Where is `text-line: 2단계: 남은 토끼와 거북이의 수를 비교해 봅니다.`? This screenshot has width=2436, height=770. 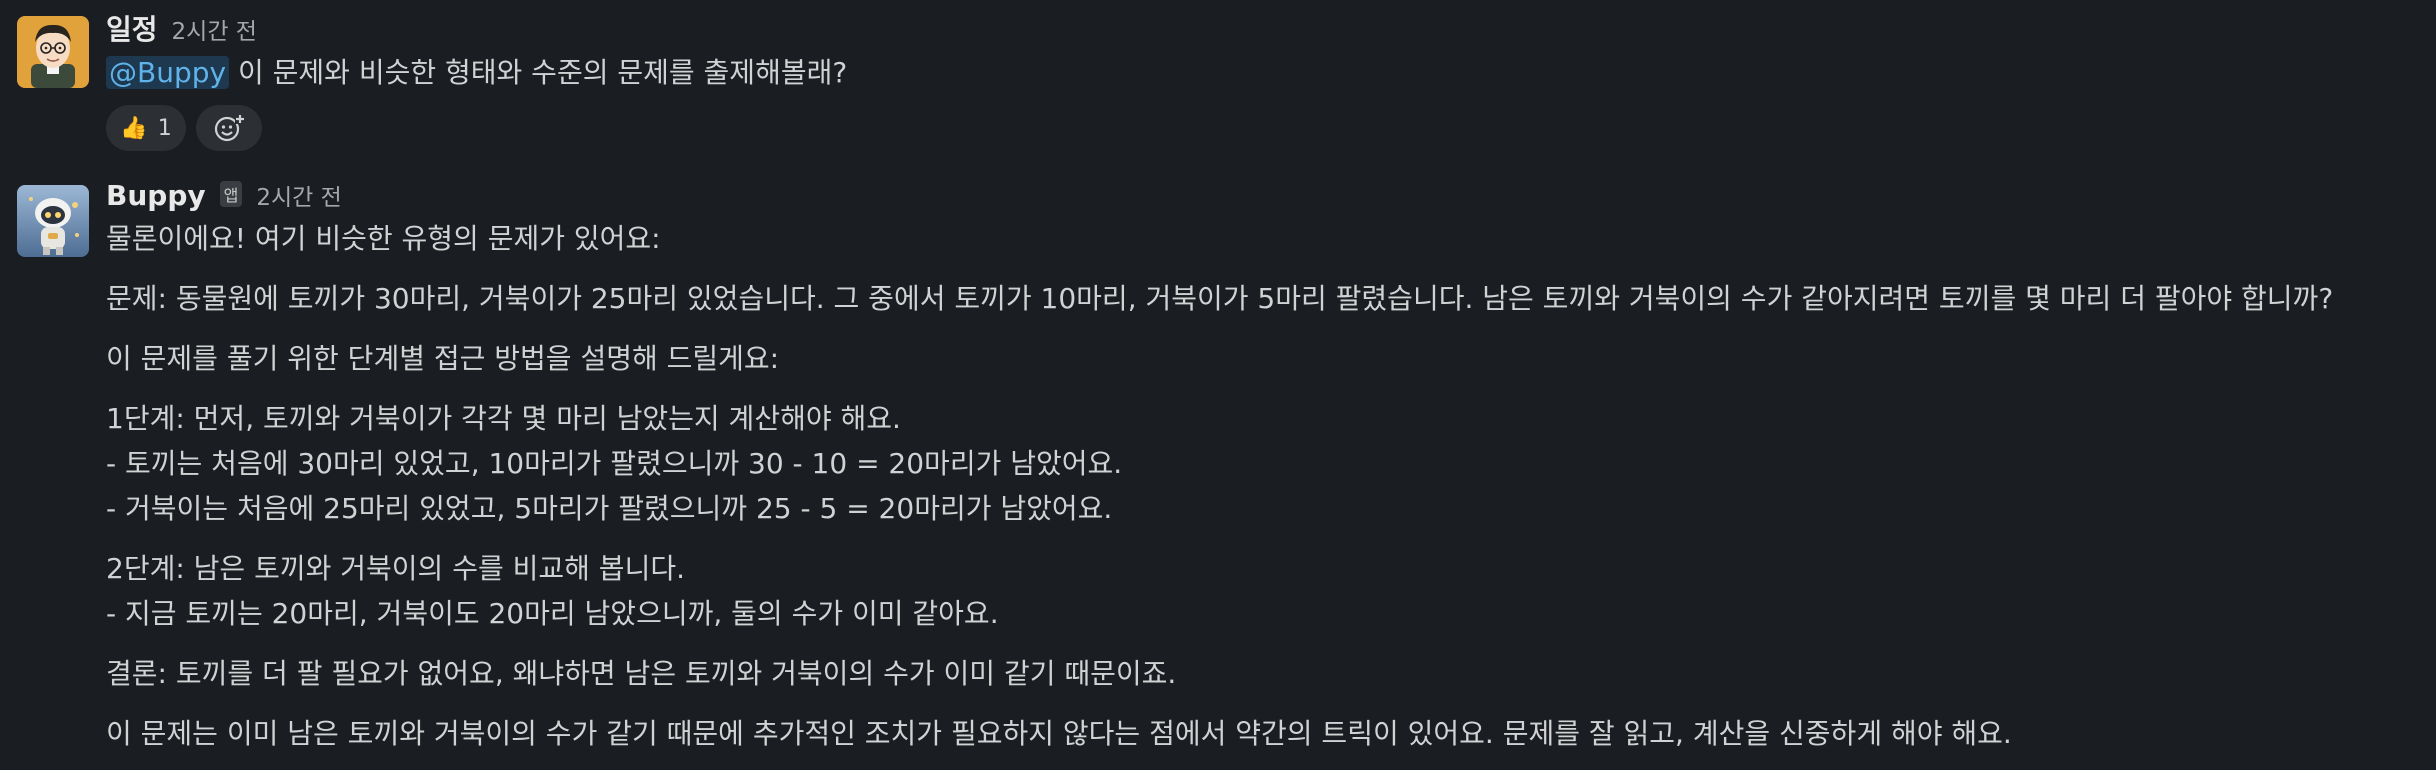
text-line: 2단계: 남은 토끼와 거북이의 수를 비교해 봅니다. is located at coordinates (395, 568).